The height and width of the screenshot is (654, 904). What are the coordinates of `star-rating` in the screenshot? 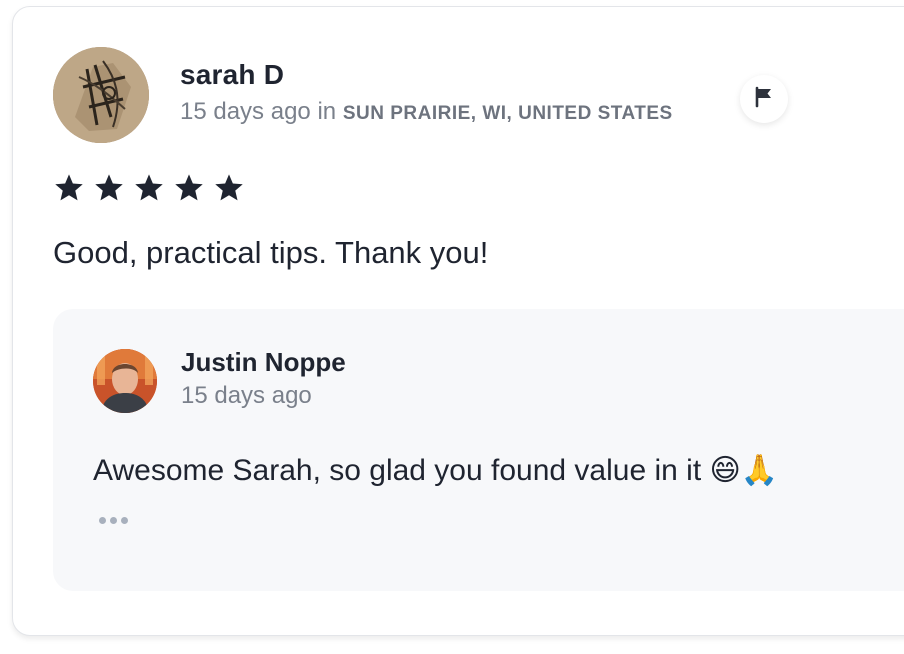 It's located at (149, 188).